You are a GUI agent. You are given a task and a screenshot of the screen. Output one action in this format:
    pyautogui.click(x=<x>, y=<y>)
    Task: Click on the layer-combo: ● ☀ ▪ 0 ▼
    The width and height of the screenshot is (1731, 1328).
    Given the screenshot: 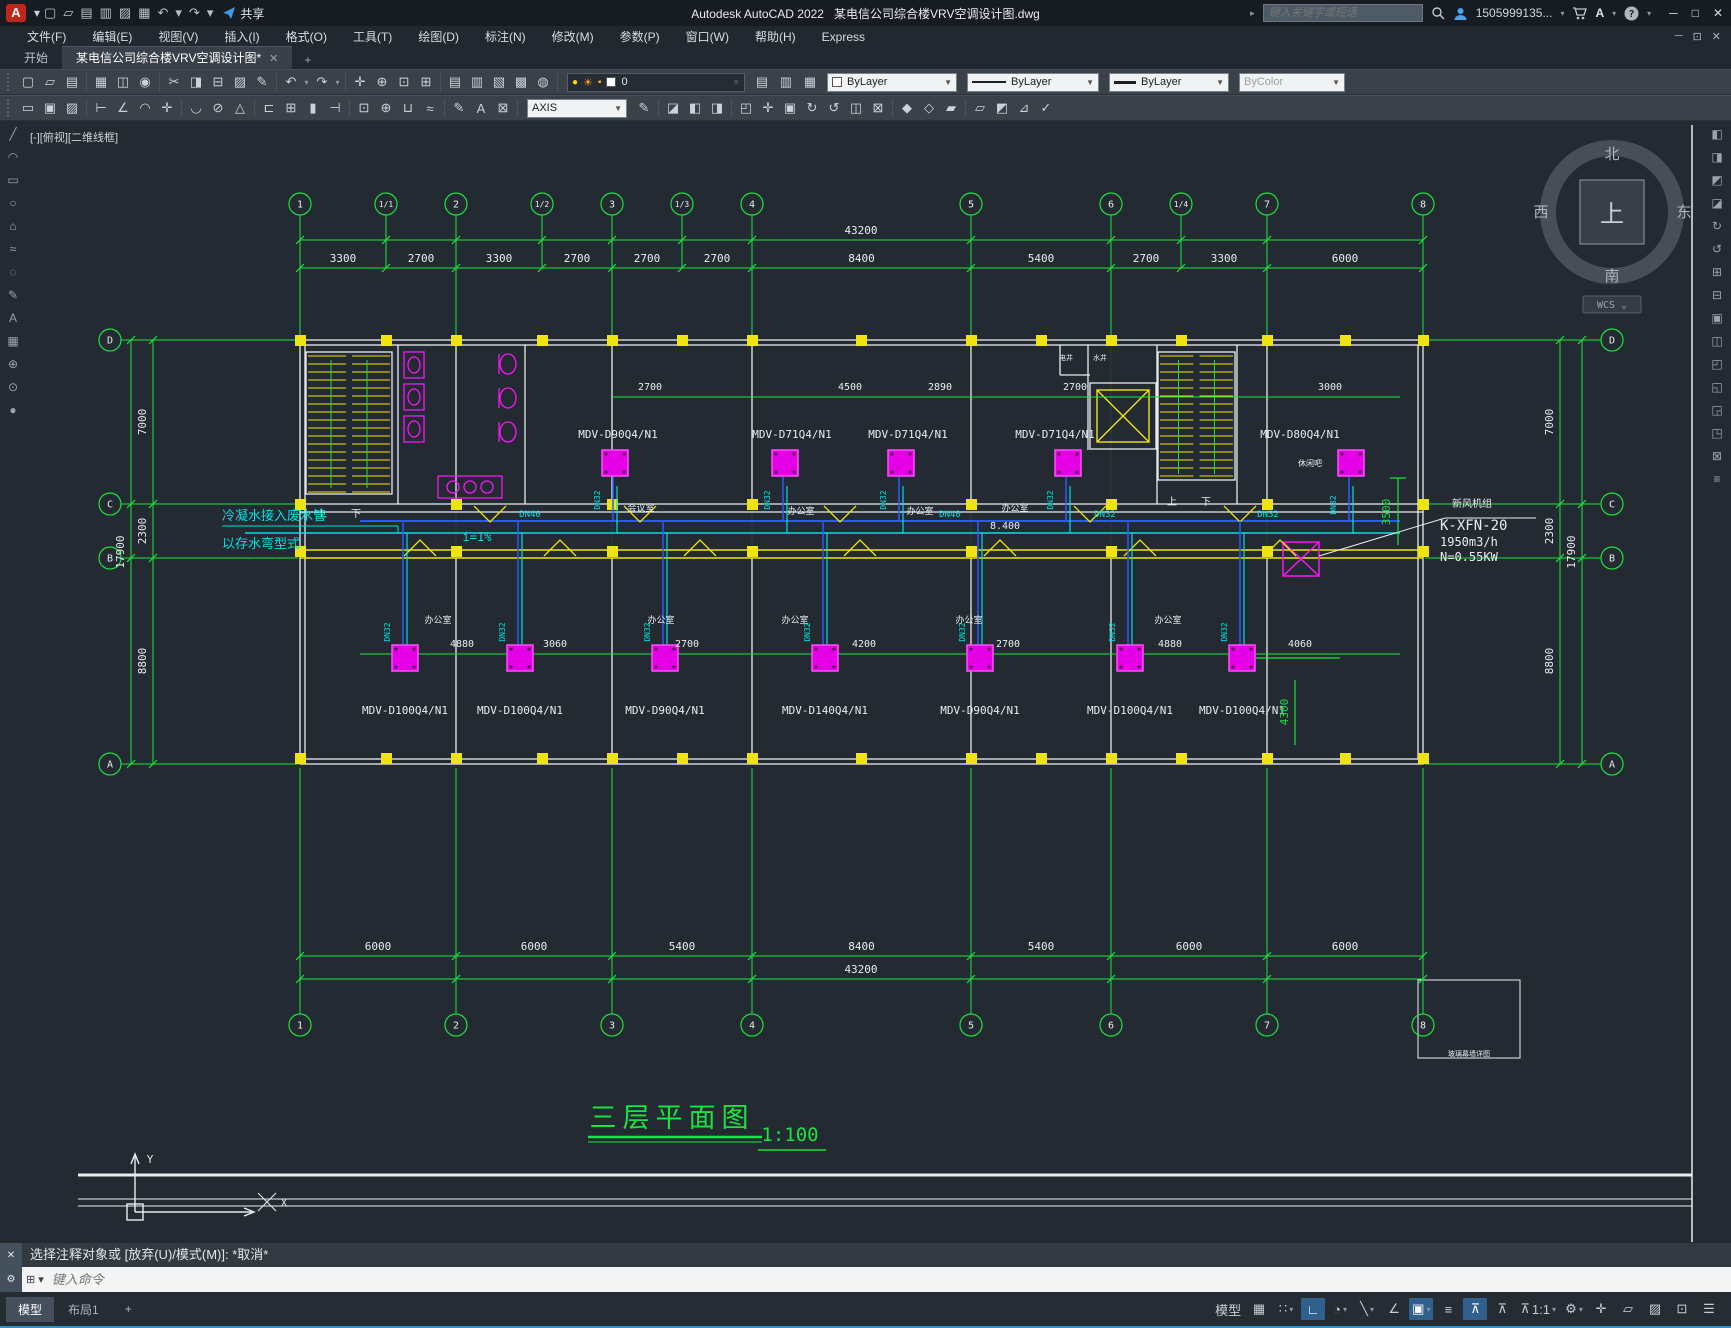 What is the action you would take?
    pyautogui.click(x=656, y=82)
    